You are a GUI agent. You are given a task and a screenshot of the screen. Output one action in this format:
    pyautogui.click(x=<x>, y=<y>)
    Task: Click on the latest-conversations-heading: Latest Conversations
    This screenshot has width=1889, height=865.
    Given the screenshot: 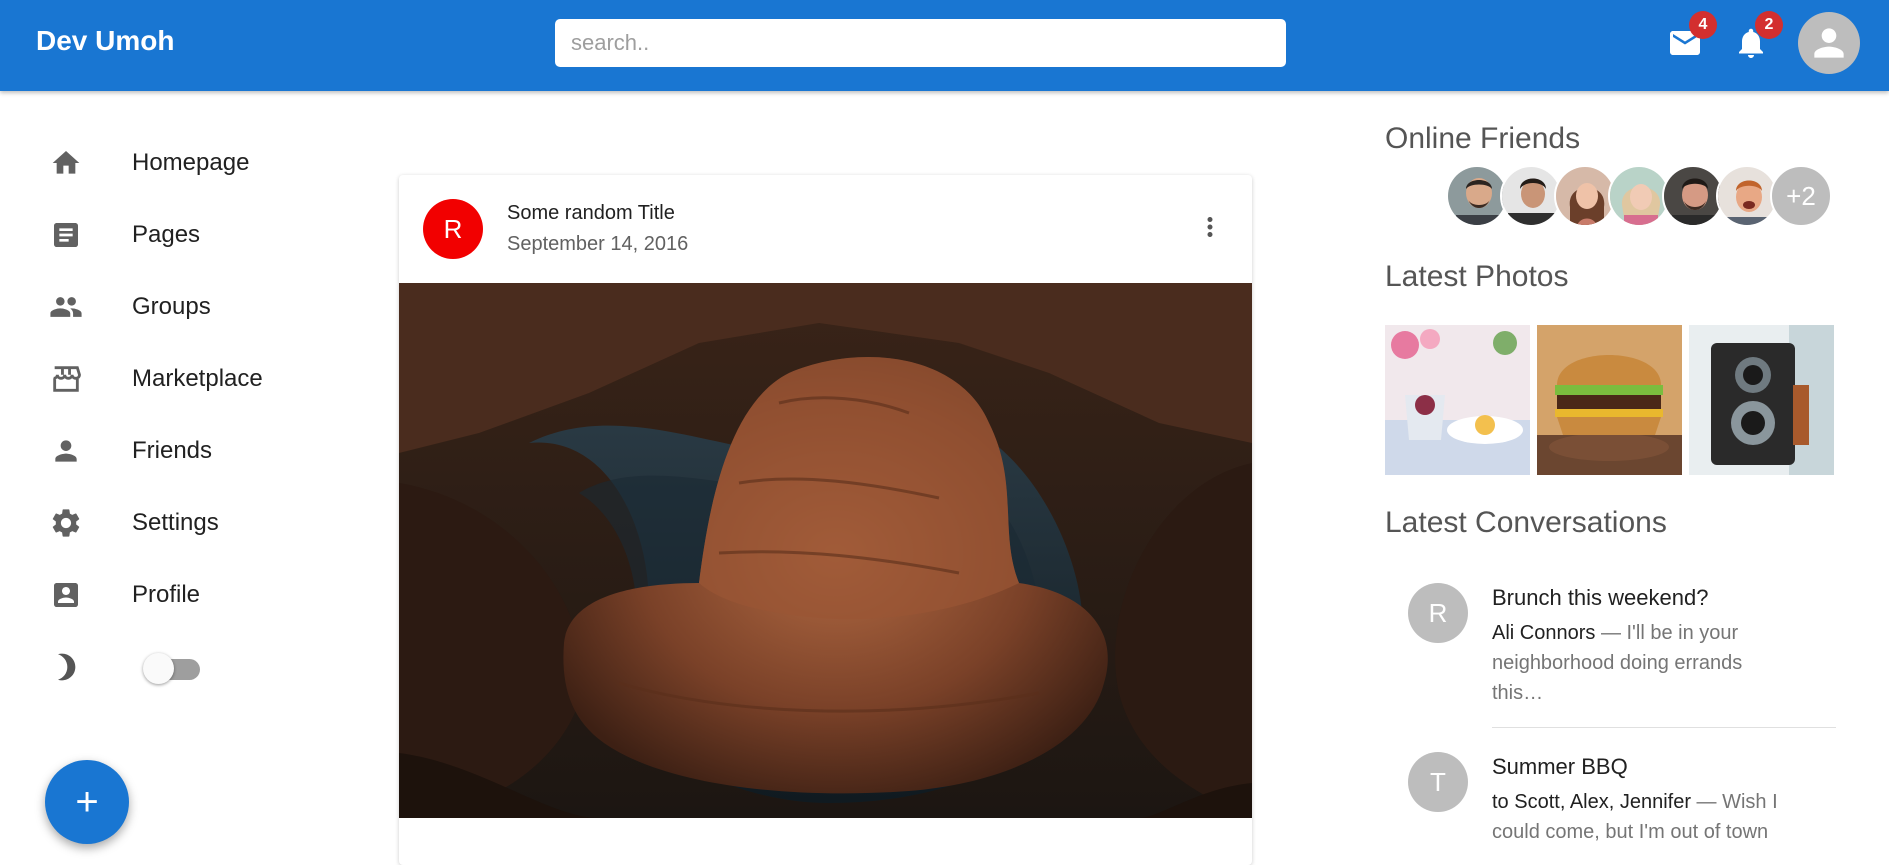 What is the action you would take?
    pyautogui.click(x=1526, y=522)
    